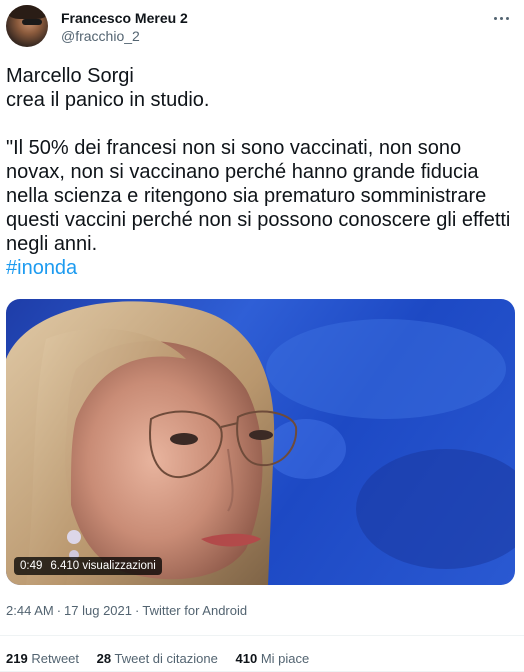 The height and width of the screenshot is (672, 524). I want to click on more-dots-icon, so click(495, 18).